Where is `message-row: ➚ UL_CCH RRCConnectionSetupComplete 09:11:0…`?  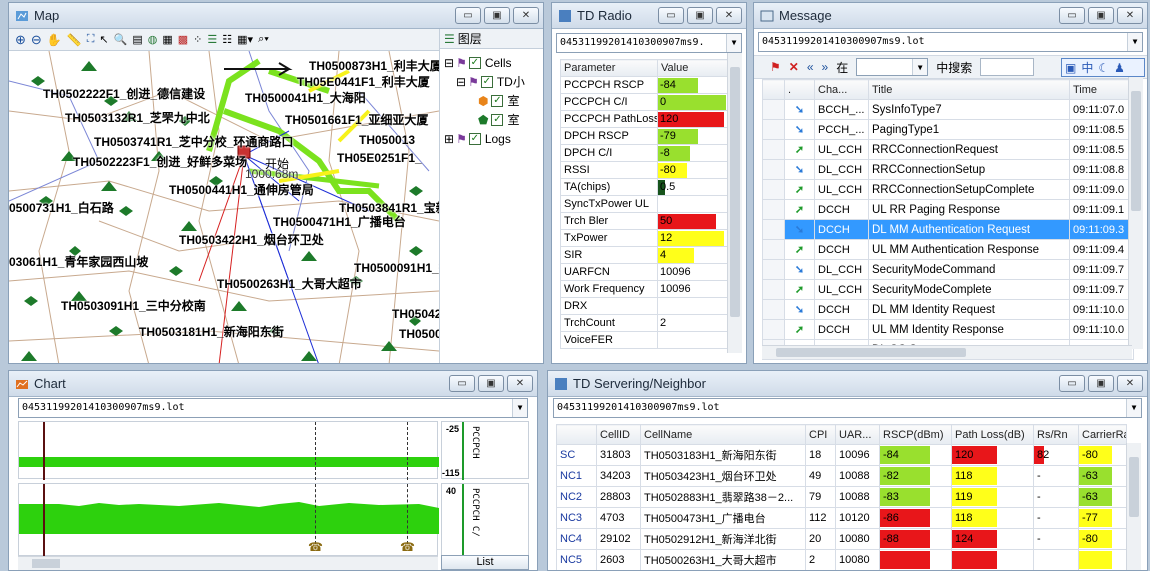
message-row: ➚ UL_CCH RRCConnectionSetupComplete 09:11:0… is located at coordinates (948, 189).